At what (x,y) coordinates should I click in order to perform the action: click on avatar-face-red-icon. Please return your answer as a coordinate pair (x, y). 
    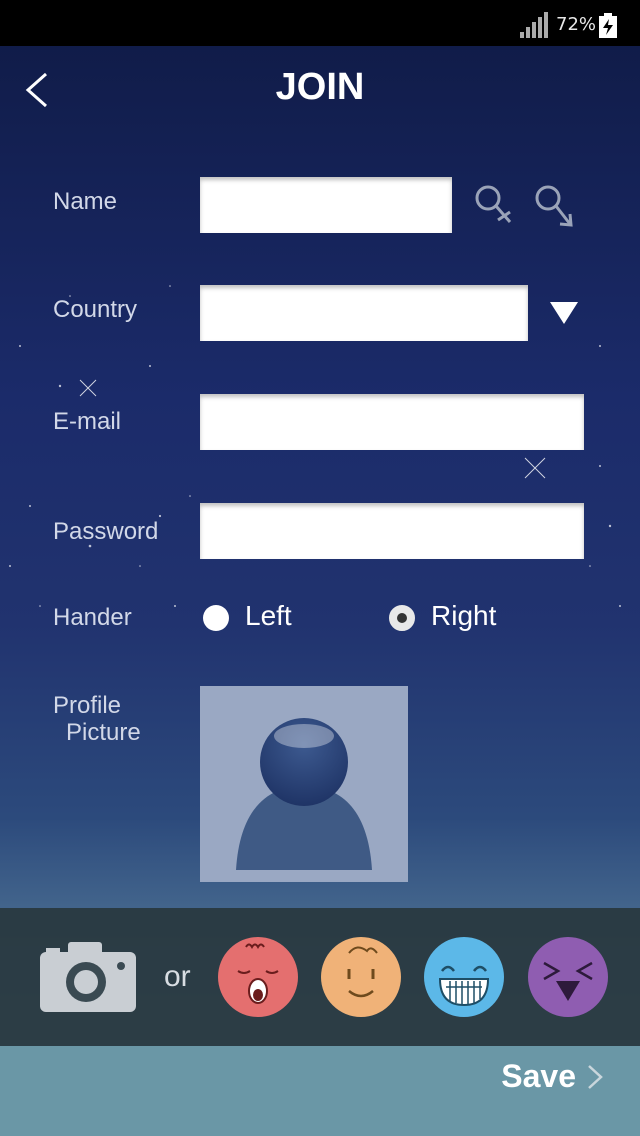
    Looking at the image, I should click on (258, 977).